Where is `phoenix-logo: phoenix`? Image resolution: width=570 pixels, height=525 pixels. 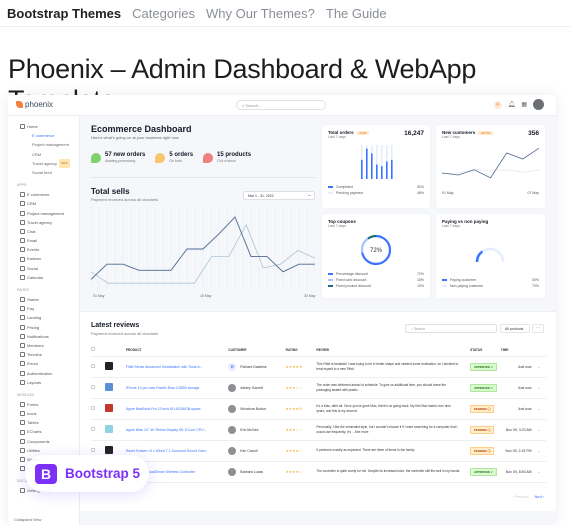
phoenix-logo: phoenix is located at coordinates (34, 104).